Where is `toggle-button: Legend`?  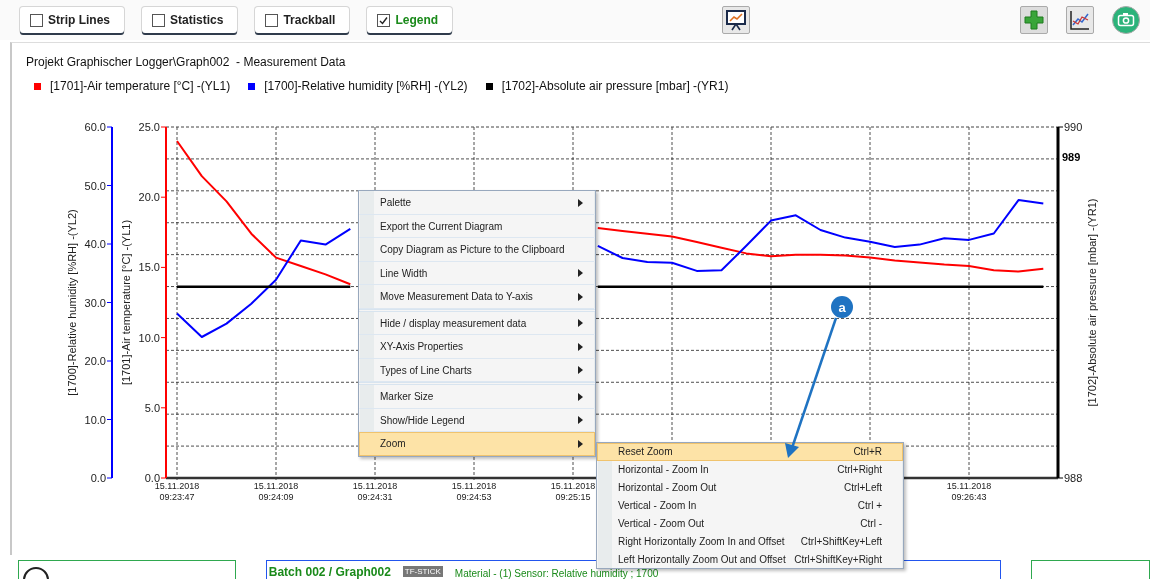 toggle-button: Legend is located at coordinates (410, 20).